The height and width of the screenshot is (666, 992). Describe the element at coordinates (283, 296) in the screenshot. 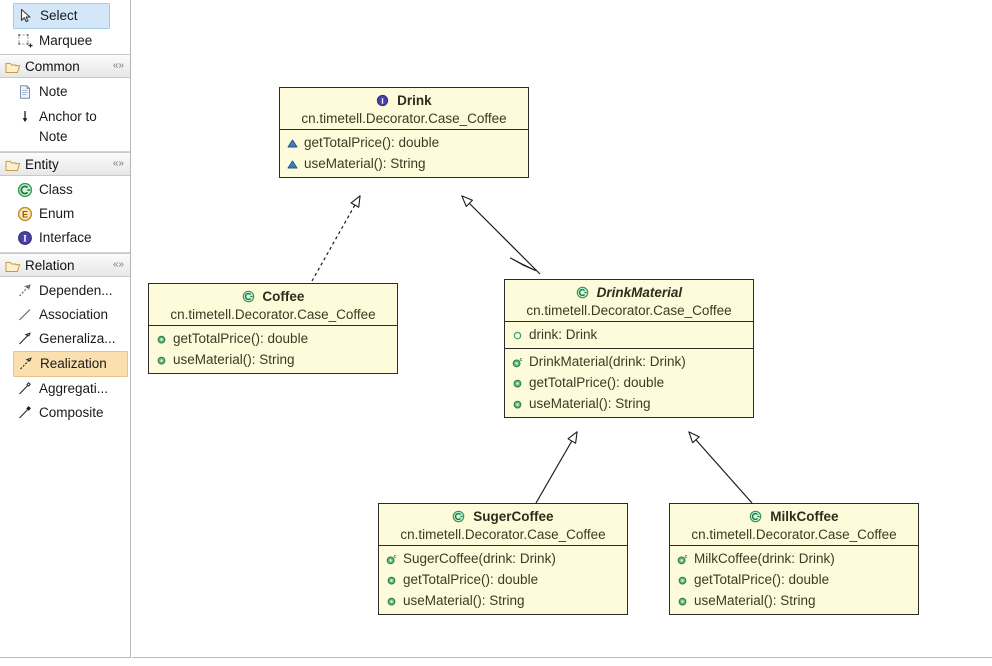

I see `uml-class-name: Coffee` at that location.